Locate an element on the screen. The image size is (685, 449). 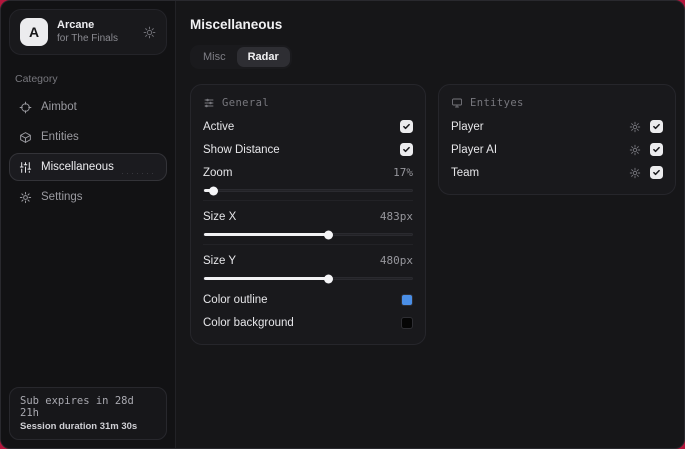
team-checkbox is located at coordinates (656, 172).